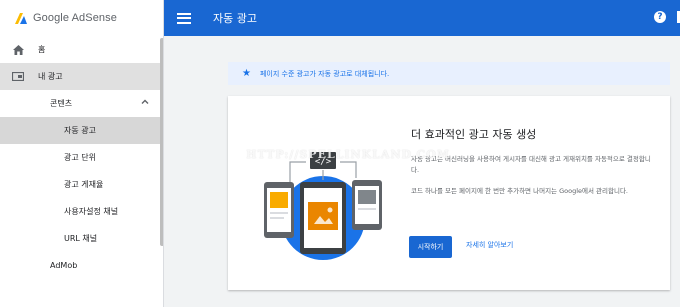 This screenshot has height=307, width=680. What do you see at coordinates (660, 17) in the screenshot?
I see `help-icon: ?` at bounding box center [660, 17].